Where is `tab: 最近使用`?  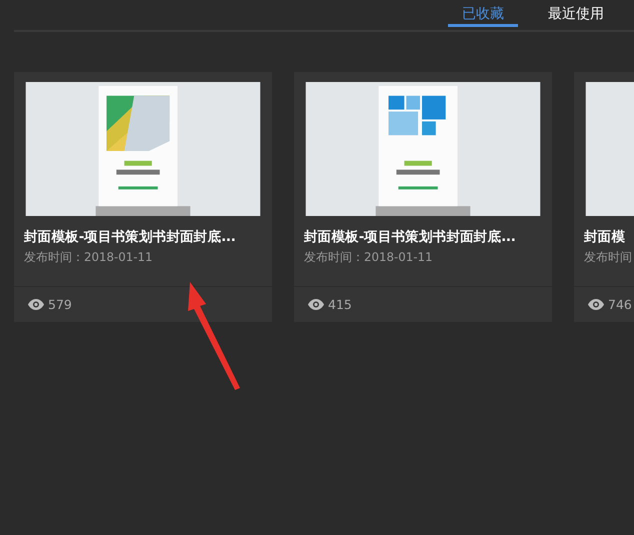
tab: 最近使用 is located at coordinates (576, 13).